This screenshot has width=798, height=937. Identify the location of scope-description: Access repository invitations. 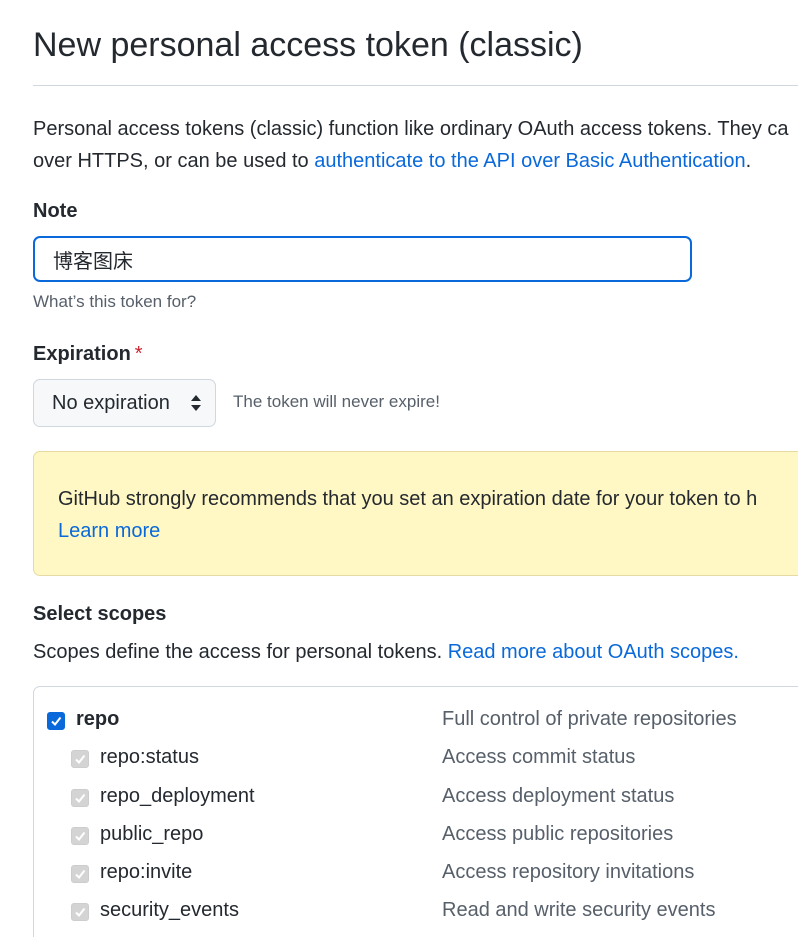
(568, 872).